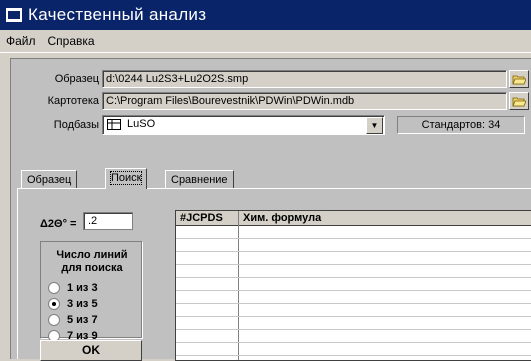 This screenshot has width=531, height=361. What do you see at coordinates (71, 41) in the screenshot?
I see `menu-help: Справка` at bounding box center [71, 41].